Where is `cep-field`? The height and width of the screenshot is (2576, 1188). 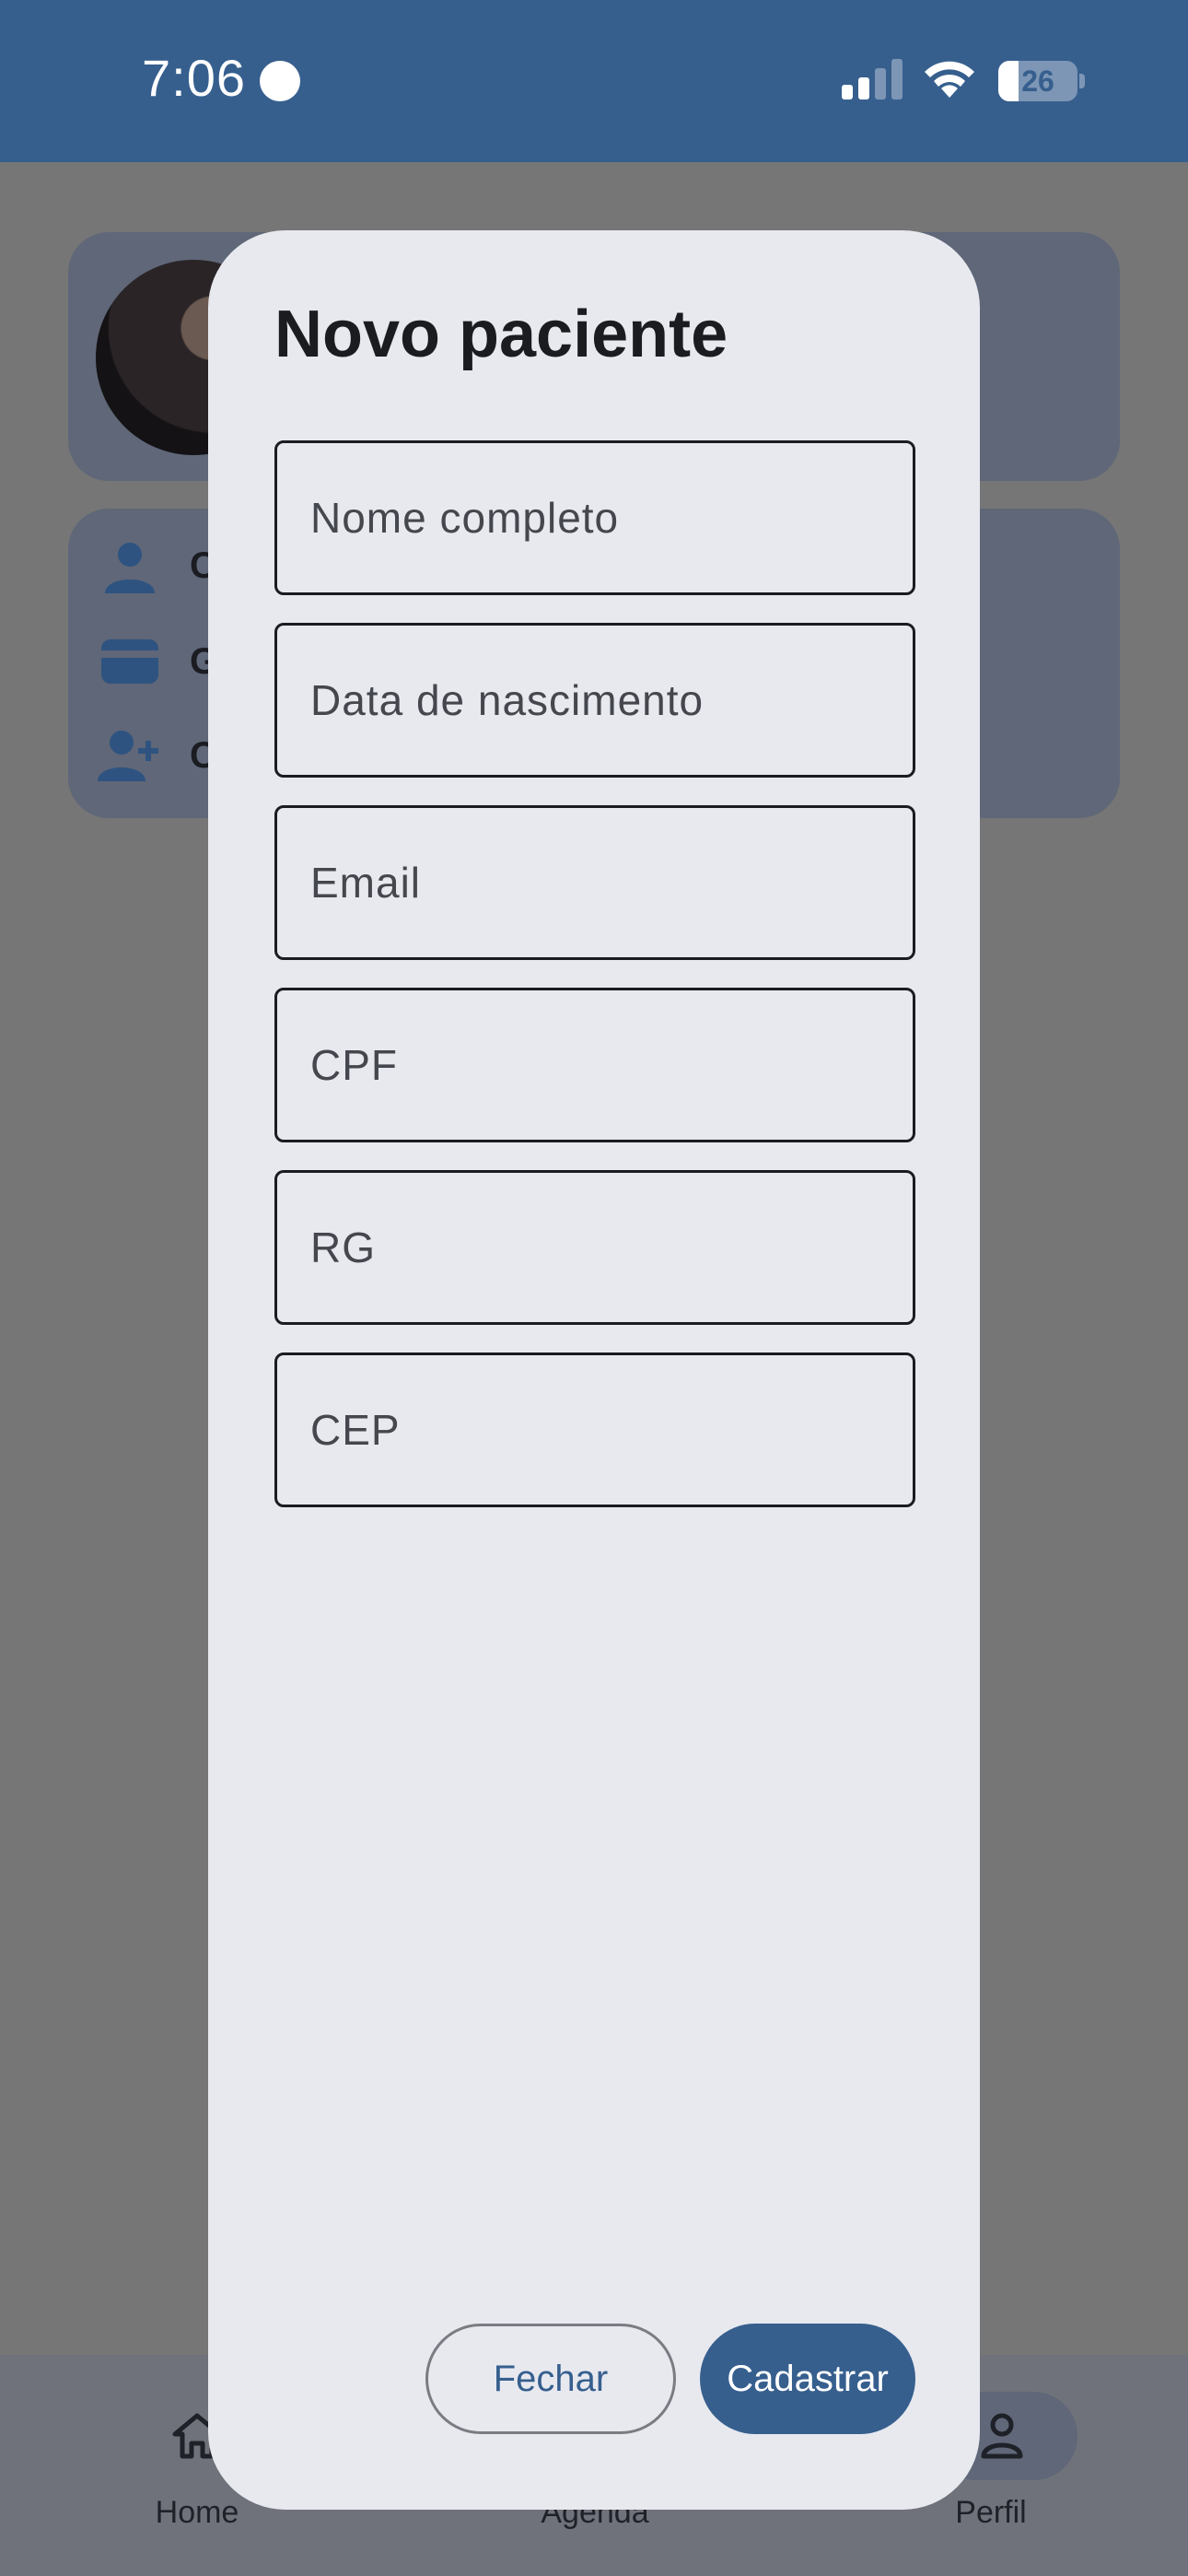 cep-field is located at coordinates (594, 1429).